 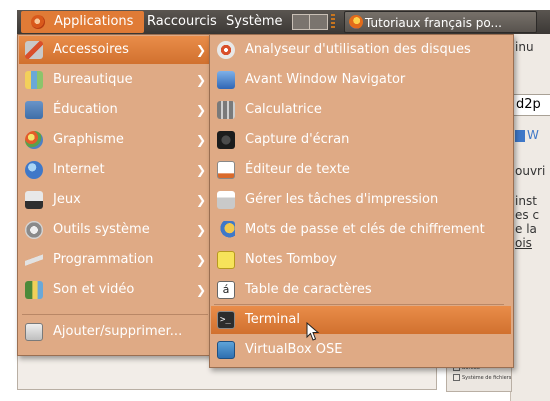 I want to click on submenu-item-table-de-caracteres: á Table de caractères, so click(x=361, y=290).